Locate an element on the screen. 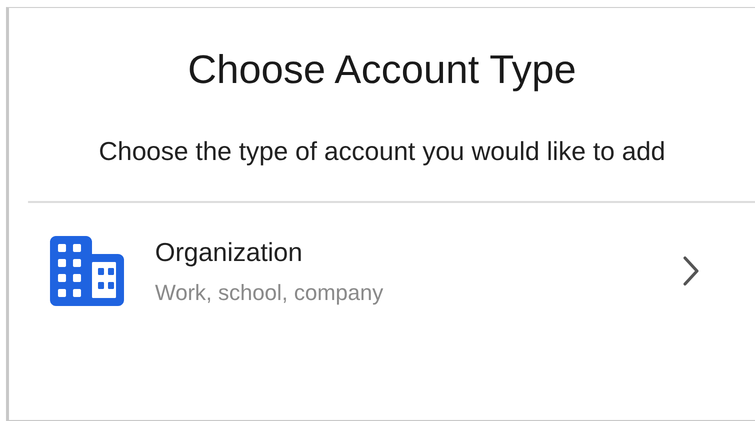 The height and width of the screenshot is (421, 755). dialog-description: Choose the type of account you would like to add is located at coordinates (382, 151).